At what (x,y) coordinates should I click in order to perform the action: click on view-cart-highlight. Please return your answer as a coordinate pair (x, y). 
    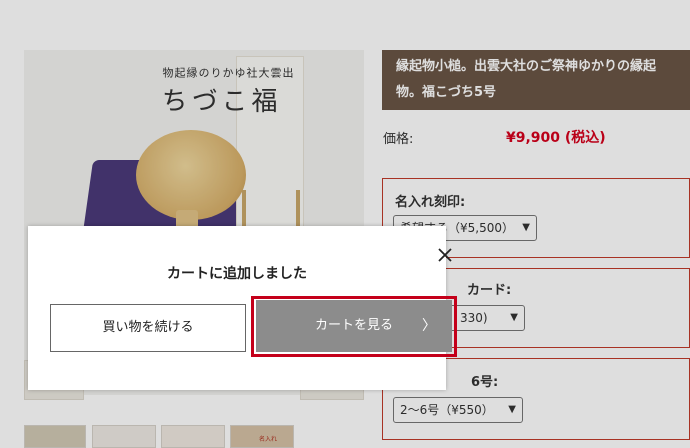
    Looking at the image, I should click on (354, 326).